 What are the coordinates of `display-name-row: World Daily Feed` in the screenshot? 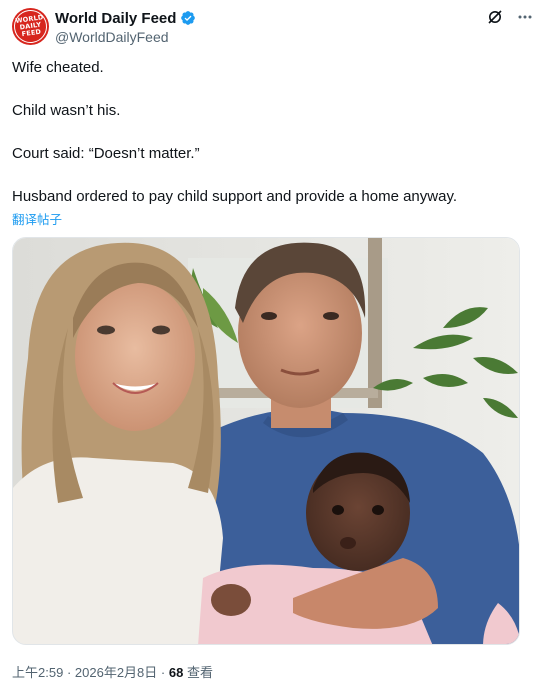 It's located at (125, 18).